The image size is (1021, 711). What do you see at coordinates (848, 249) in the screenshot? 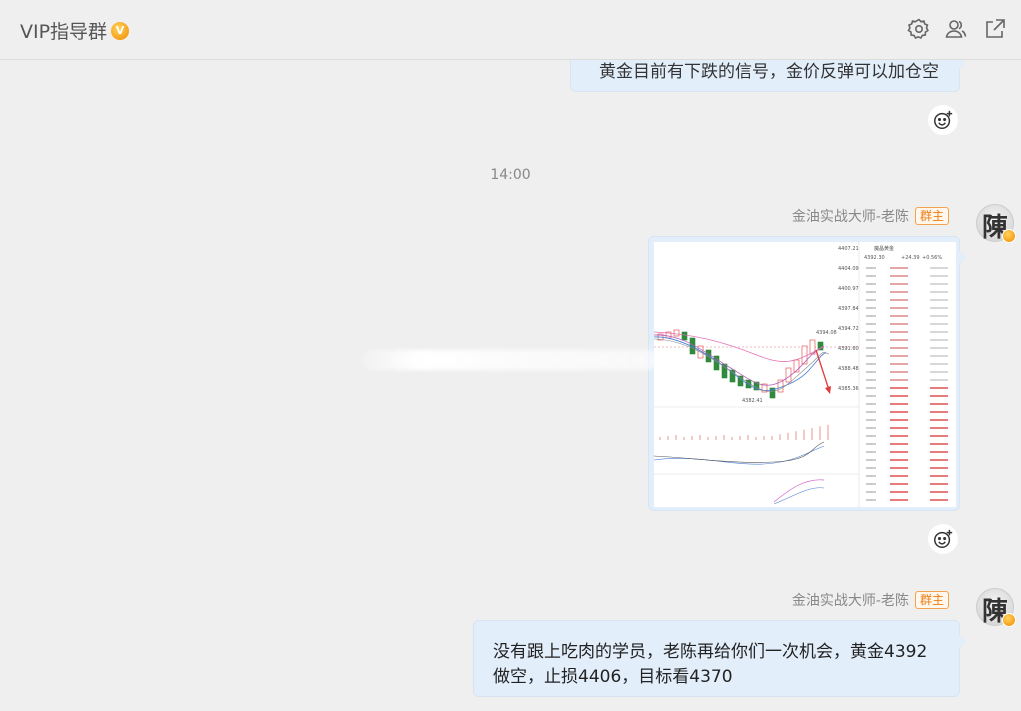
I see `y-tick-label: 4407.21` at bounding box center [848, 249].